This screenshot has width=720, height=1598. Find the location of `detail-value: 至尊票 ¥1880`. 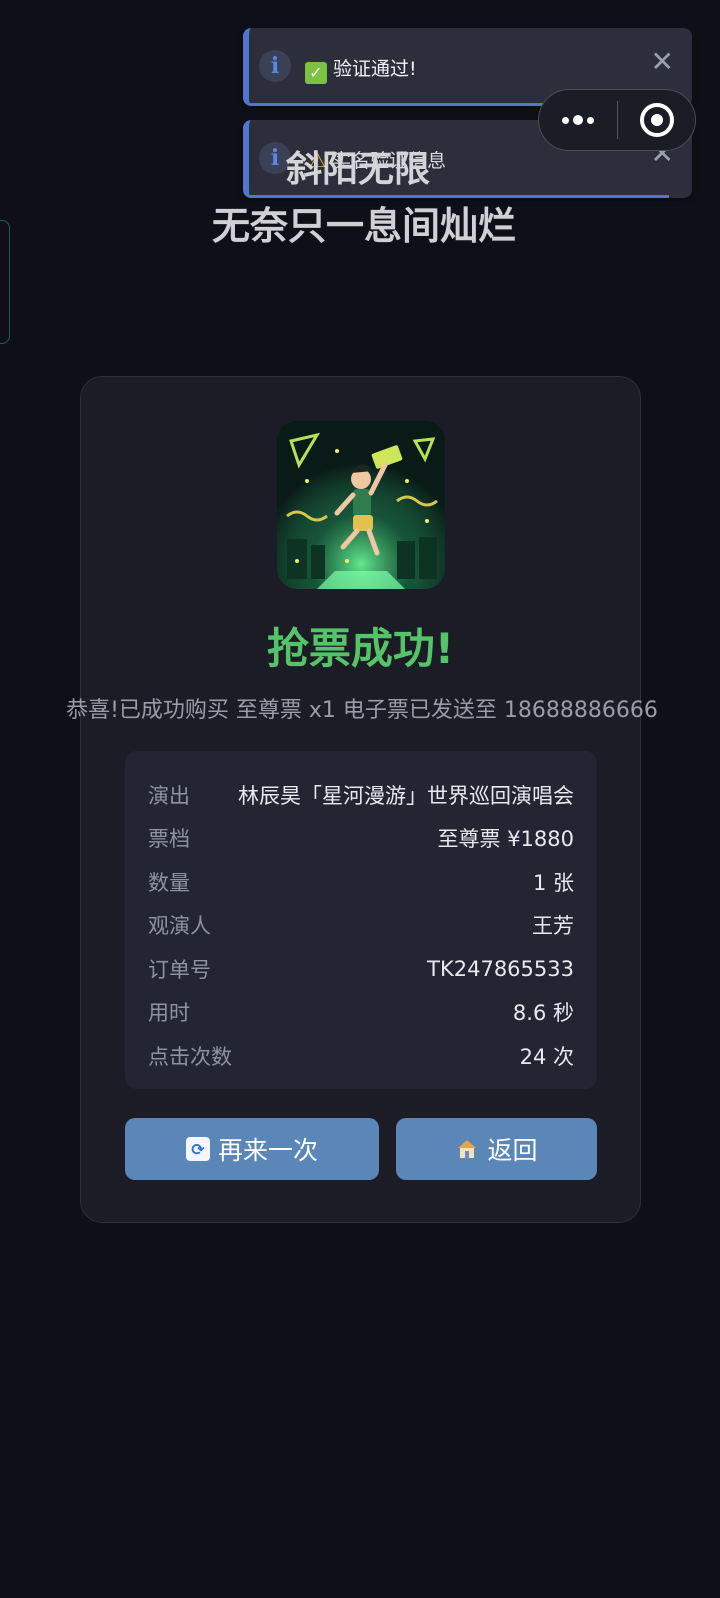

detail-value: 至尊票 ¥1880 is located at coordinates (505, 839).